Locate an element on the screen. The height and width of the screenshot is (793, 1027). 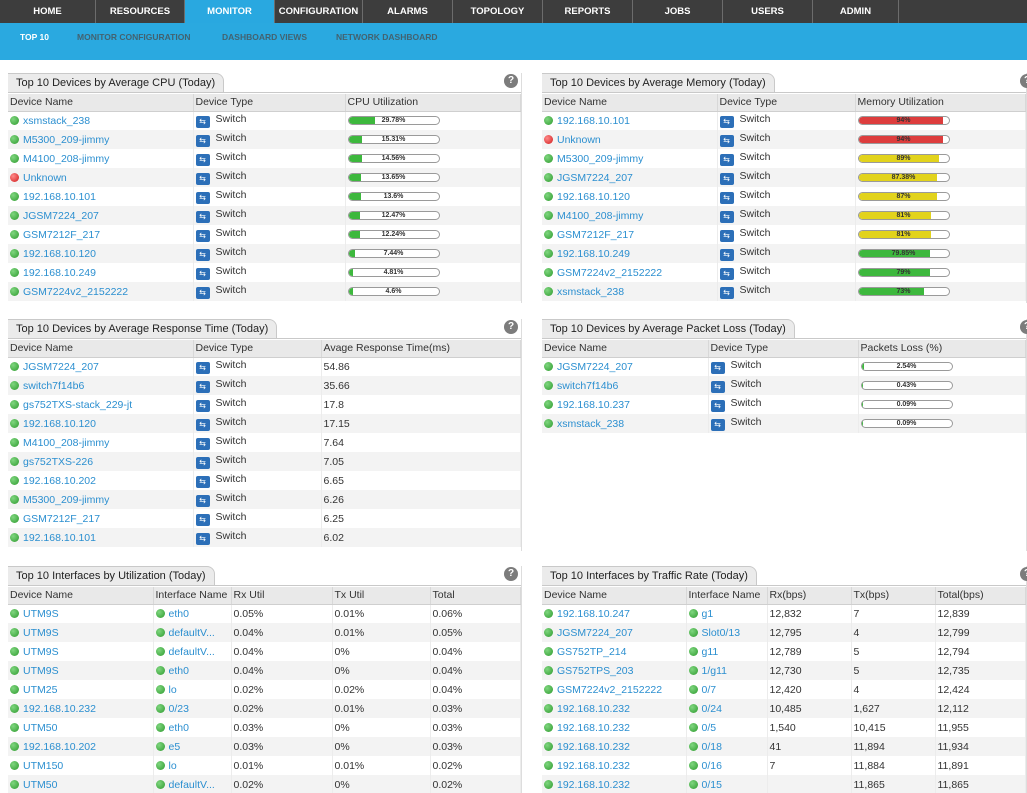
interface-link: 0/15 is located at coordinates (712, 785).